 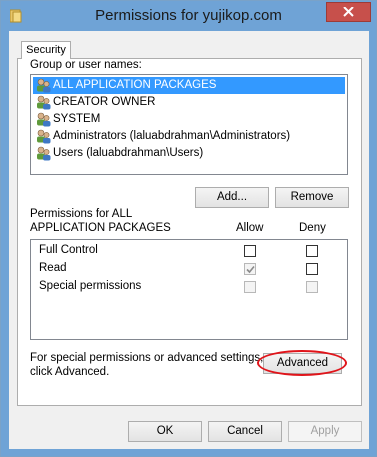 I want to click on tab-security: Security, so click(x=46, y=50).